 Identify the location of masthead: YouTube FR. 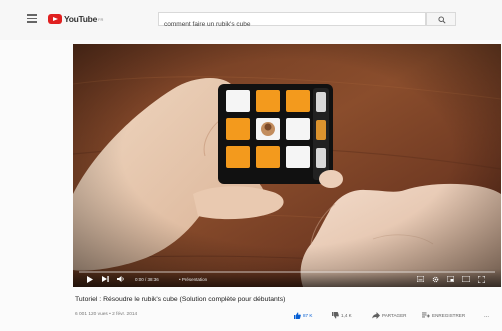
(251, 20).